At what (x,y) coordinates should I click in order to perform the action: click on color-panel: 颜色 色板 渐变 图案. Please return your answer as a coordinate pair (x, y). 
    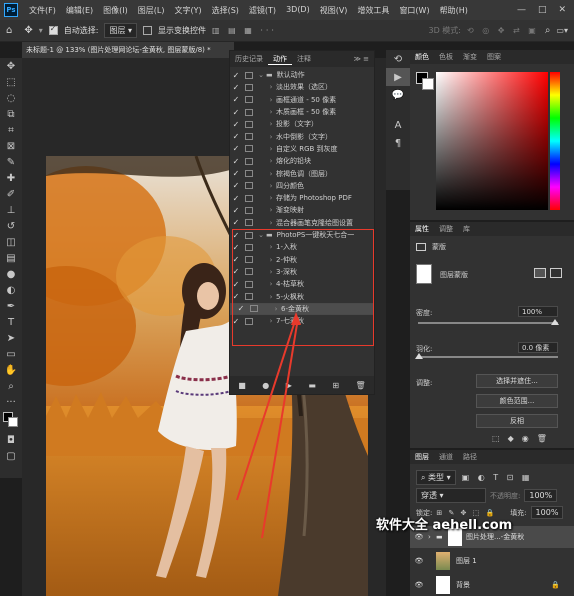
    Looking at the image, I should click on (492, 135).